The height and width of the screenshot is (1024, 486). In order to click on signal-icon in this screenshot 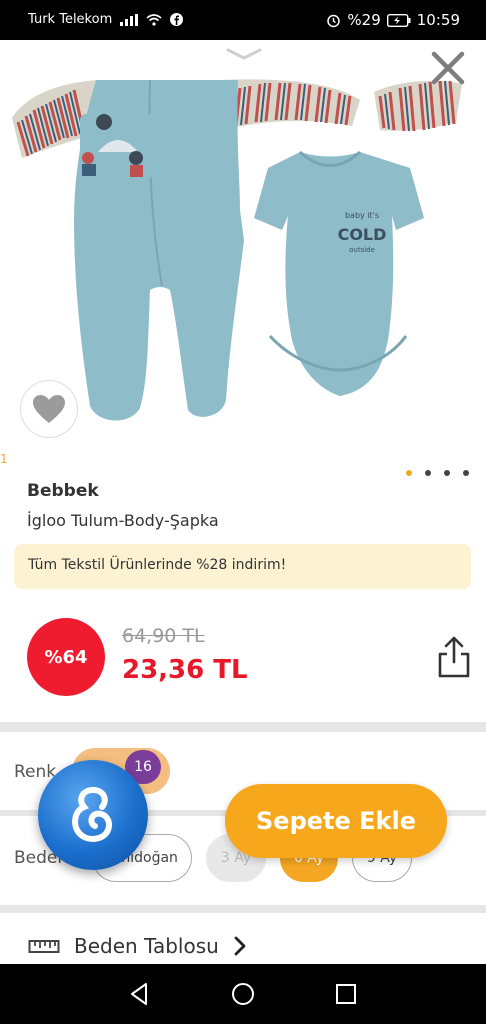, I will do `click(129, 19)`.